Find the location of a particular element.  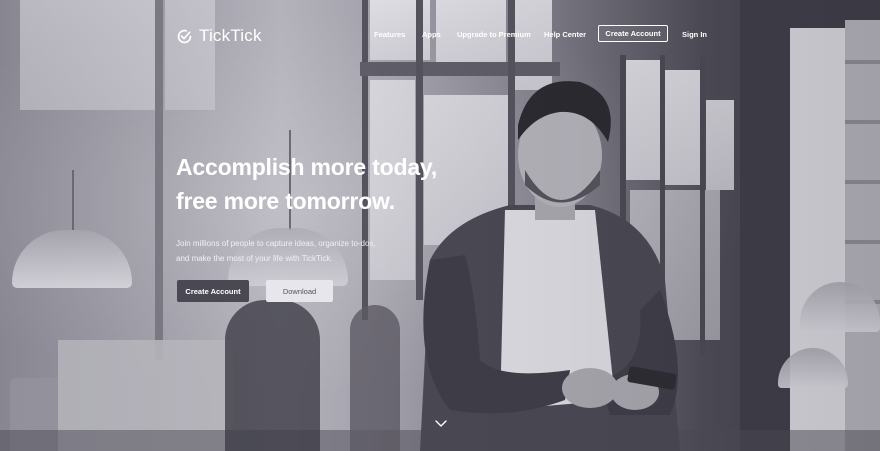

hero-headline-line-1: Accomplish more today, is located at coordinates (307, 167).